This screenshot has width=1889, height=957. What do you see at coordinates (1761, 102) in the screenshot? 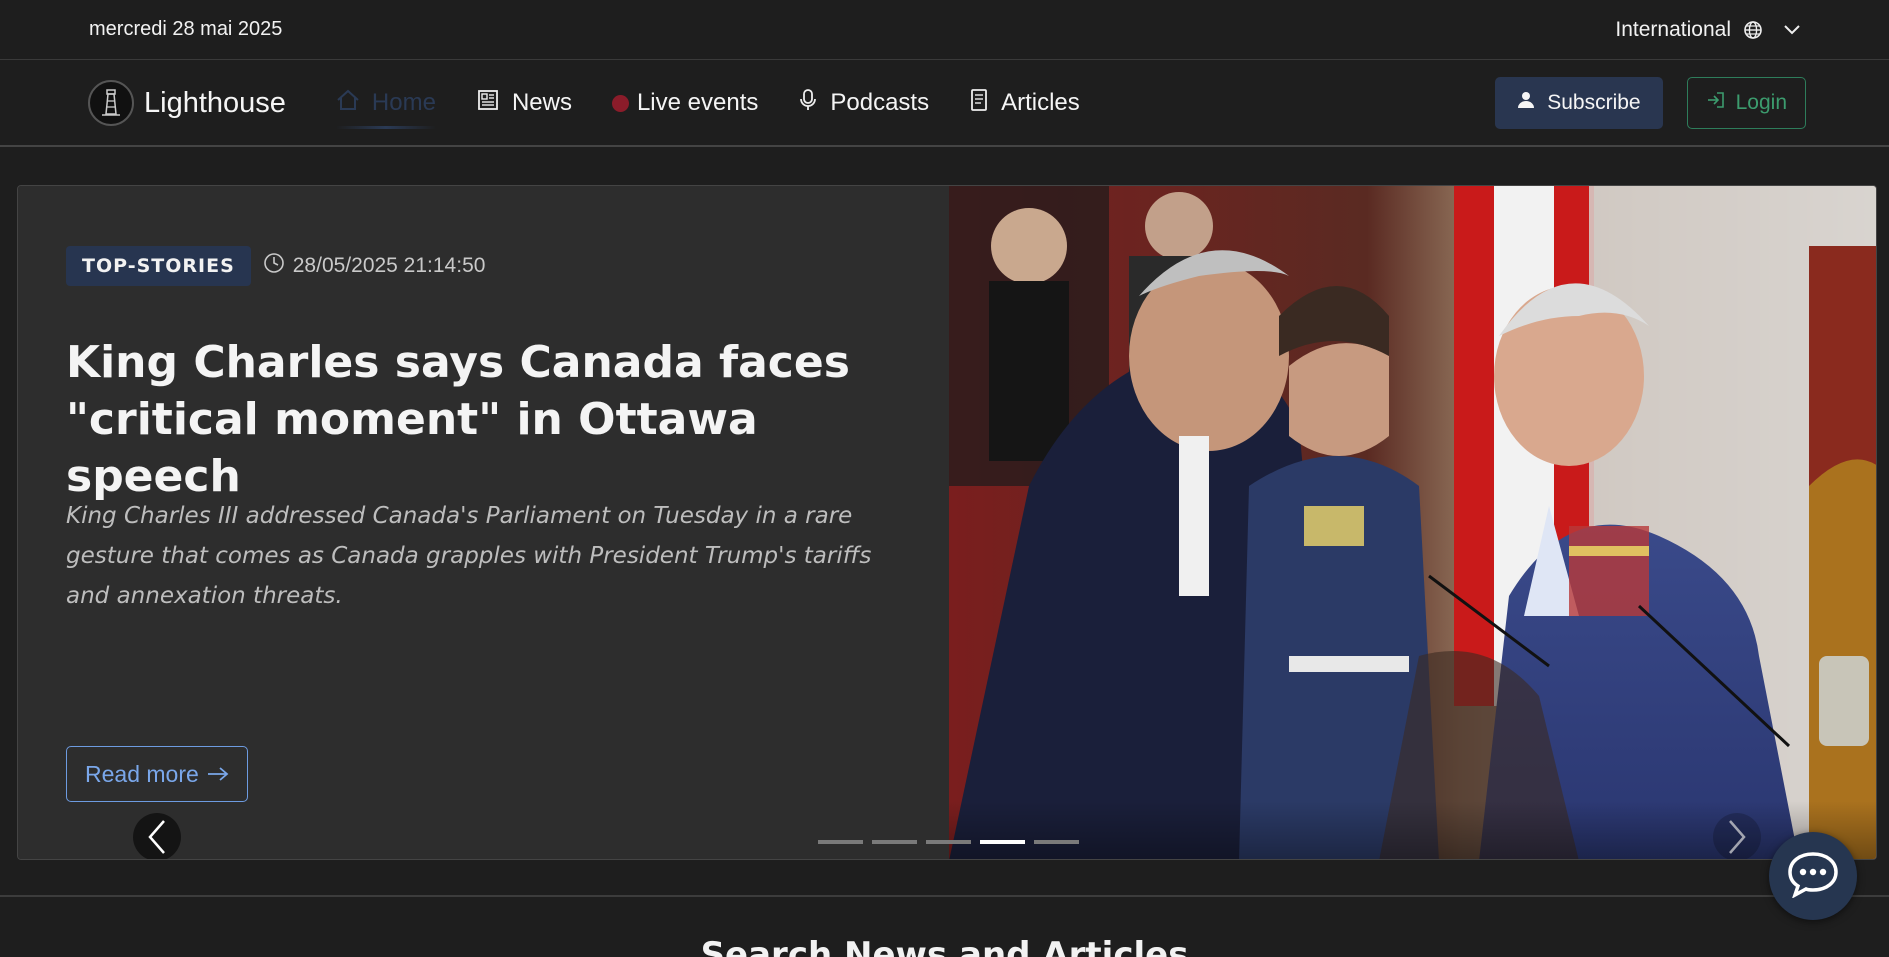
I see `login-label: Login` at bounding box center [1761, 102].